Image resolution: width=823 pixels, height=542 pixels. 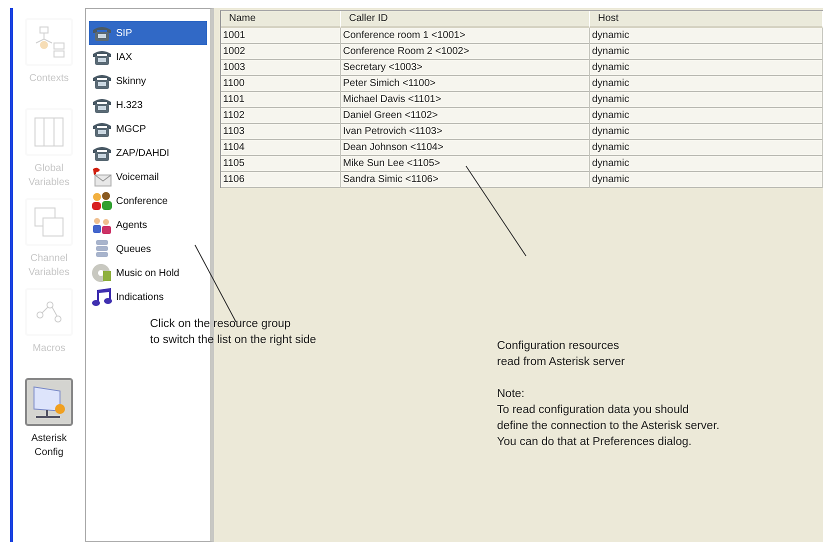 What do you see at coordinates (148, 297) in the screenshot?
I see `resource-group-item: Indications` at bounding box center [148, 297].